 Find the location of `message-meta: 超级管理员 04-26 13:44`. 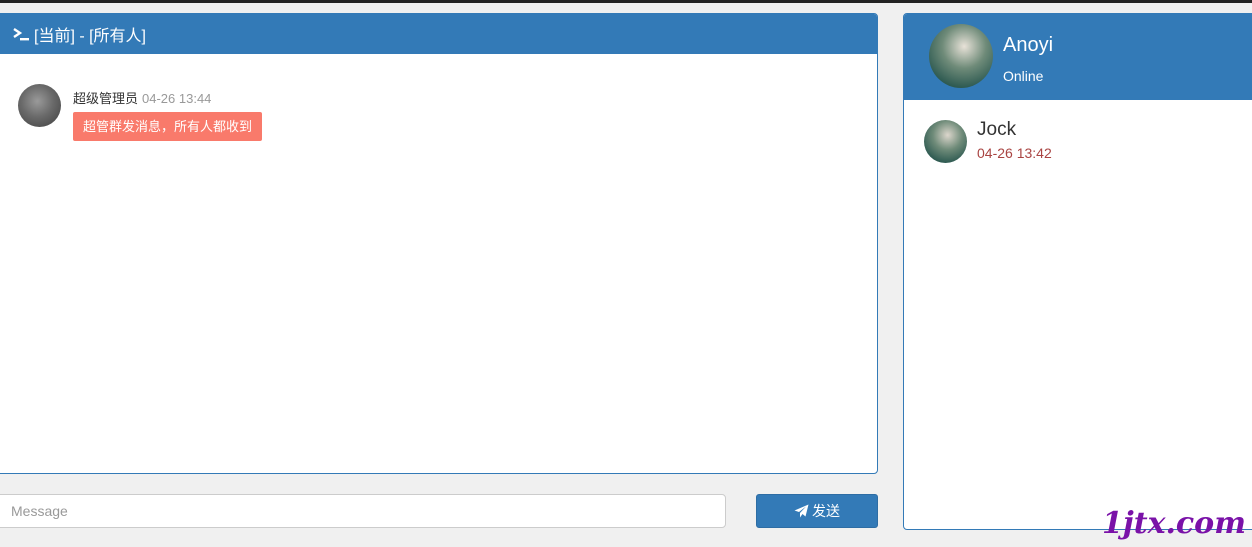

message-meta: 超级管理员 04-26 13:44 is located at coordinates (167, 99).